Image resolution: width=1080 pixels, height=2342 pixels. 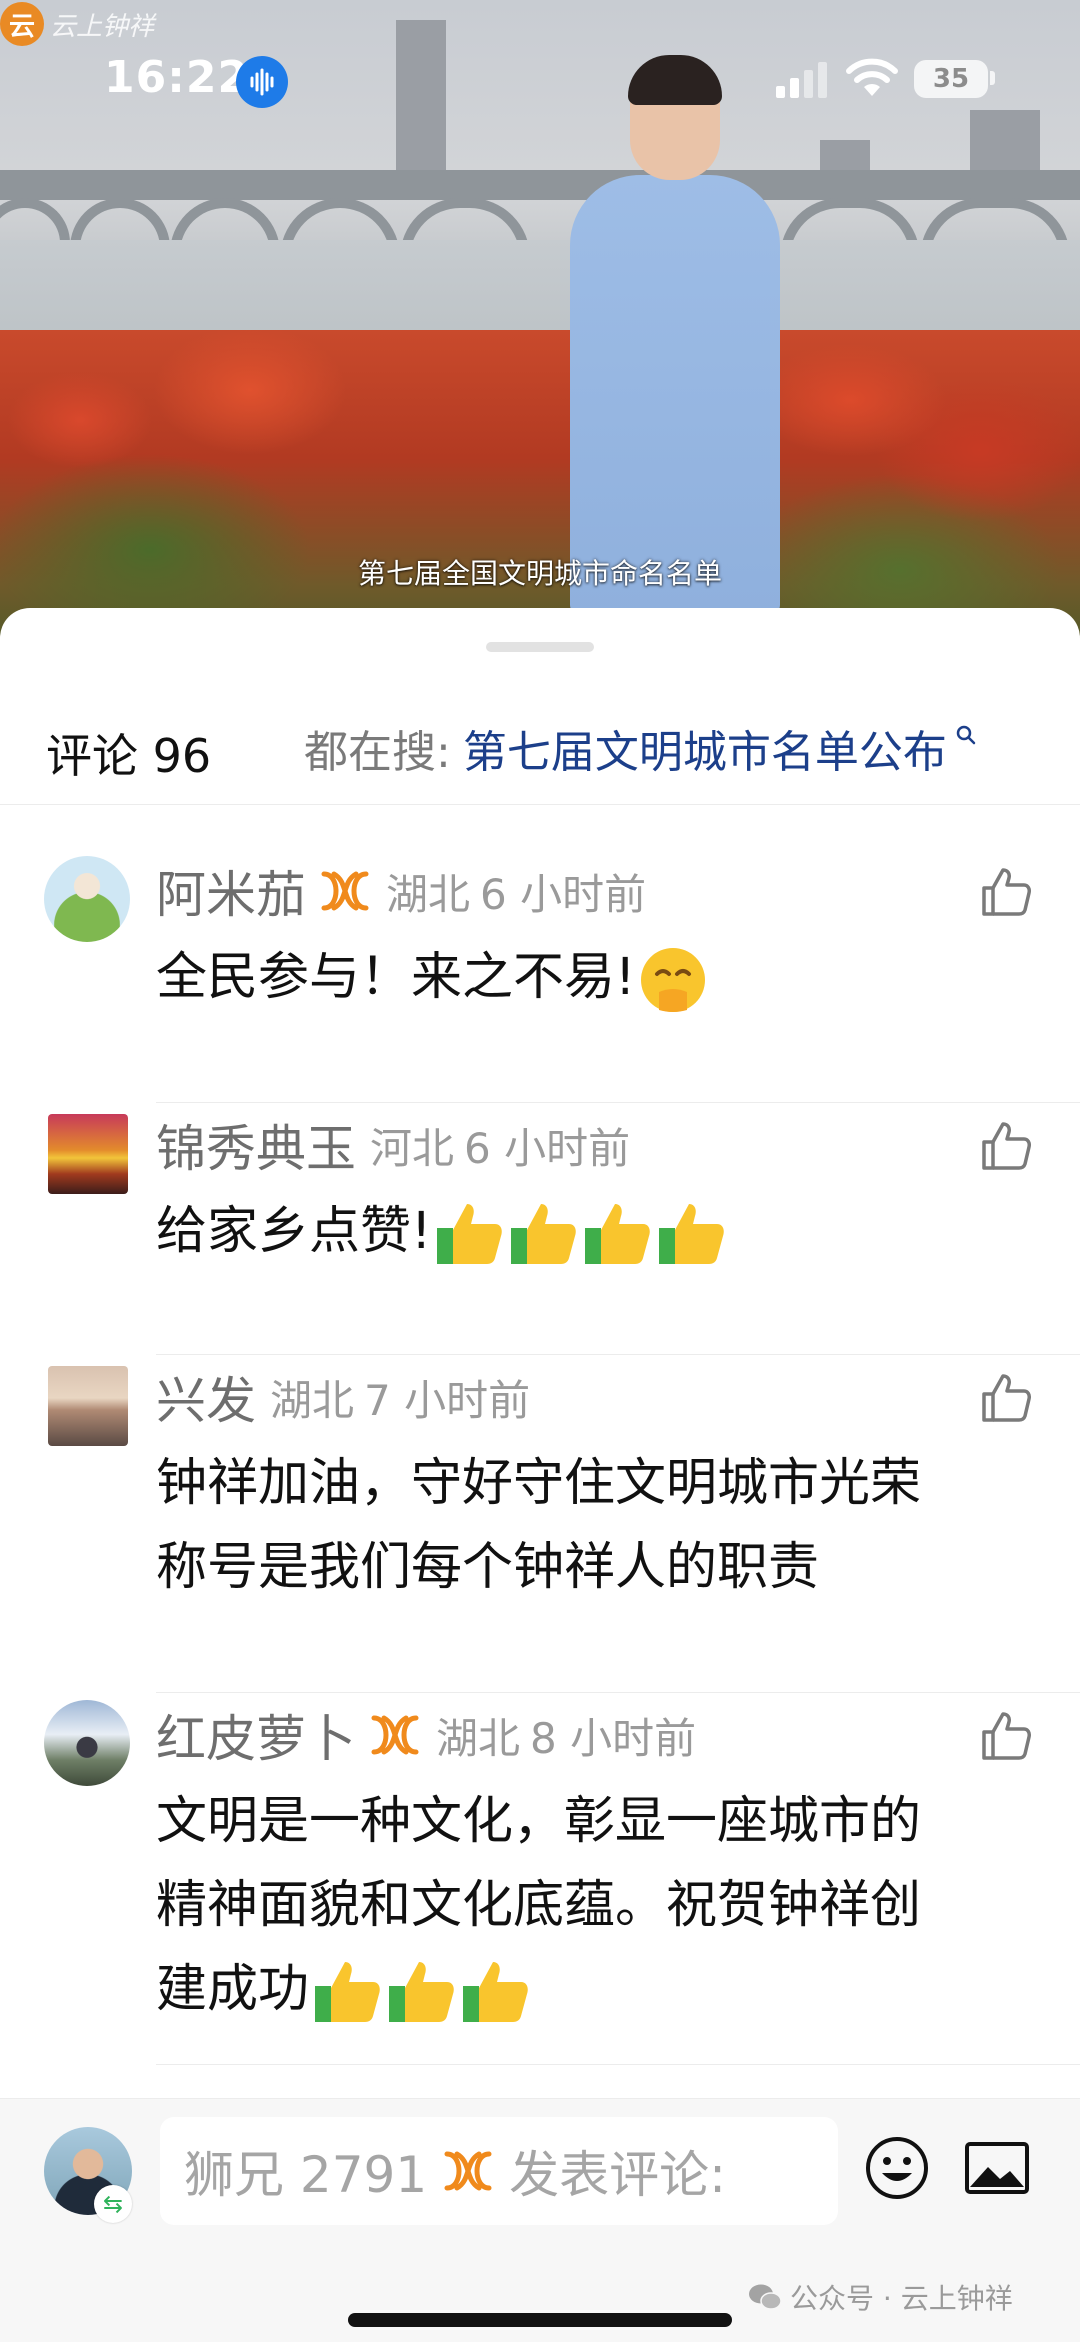 I want to click on comment-input-bar: ⇆ 狮兄 2791 发表评论: 公众号 · 云上钟祥, so click(x=540, y=2220).